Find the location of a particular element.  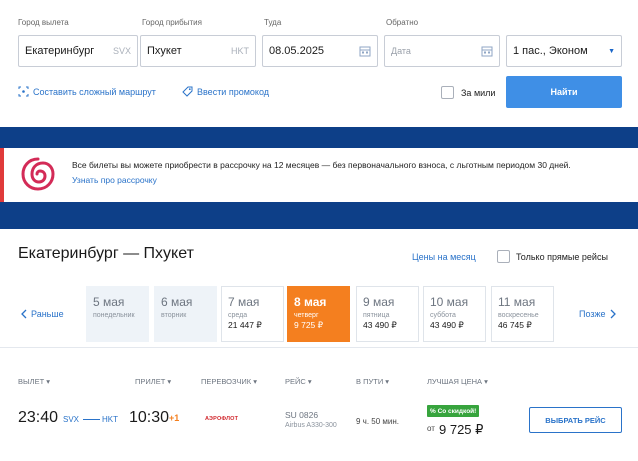

select-flight-button: ВЫБРАТЬ РЕЙС is located at coordinates (575, 420).